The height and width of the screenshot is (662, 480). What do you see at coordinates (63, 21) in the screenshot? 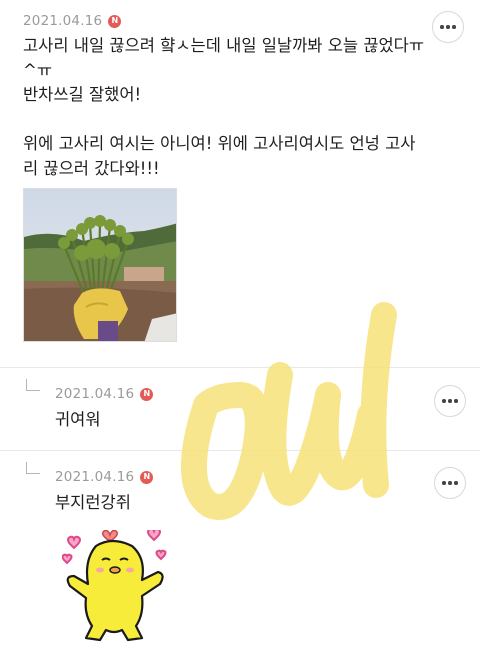
I see `post-date: 2021.04.16` at bounding box center [63, 21].